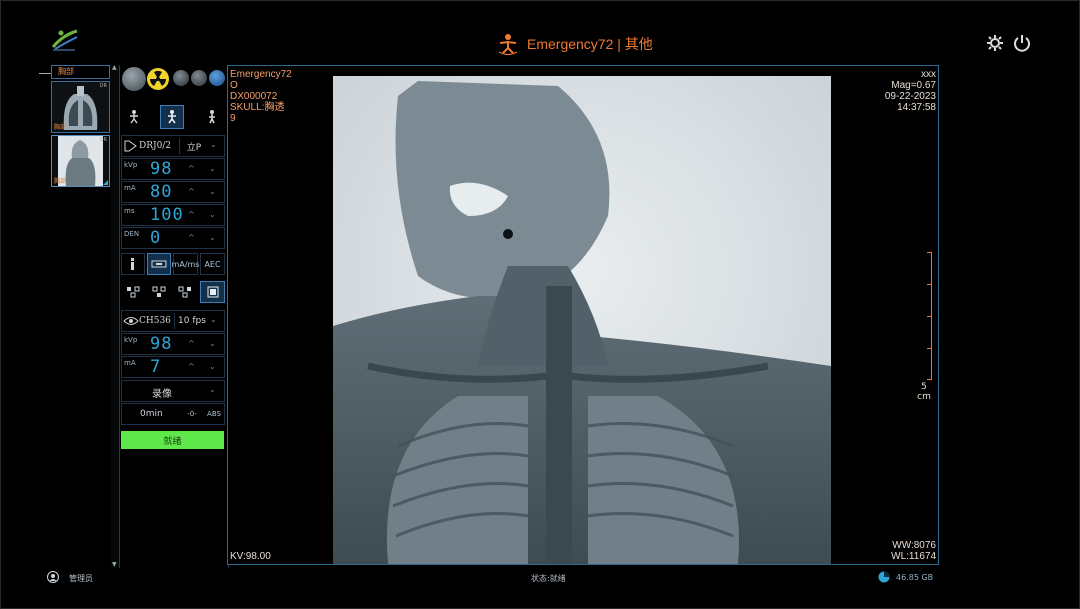 The image size is (1080, 609). What do you see at coordinates (924, 387) in the screenshot?
I see `scale-value: 5` at bounding box center [924, 387].